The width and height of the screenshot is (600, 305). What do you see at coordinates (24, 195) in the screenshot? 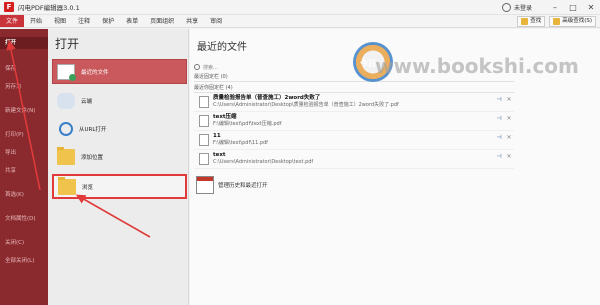
I see `sidebar-item-preferences: 首选(K)` at bounding box center [24, 195].